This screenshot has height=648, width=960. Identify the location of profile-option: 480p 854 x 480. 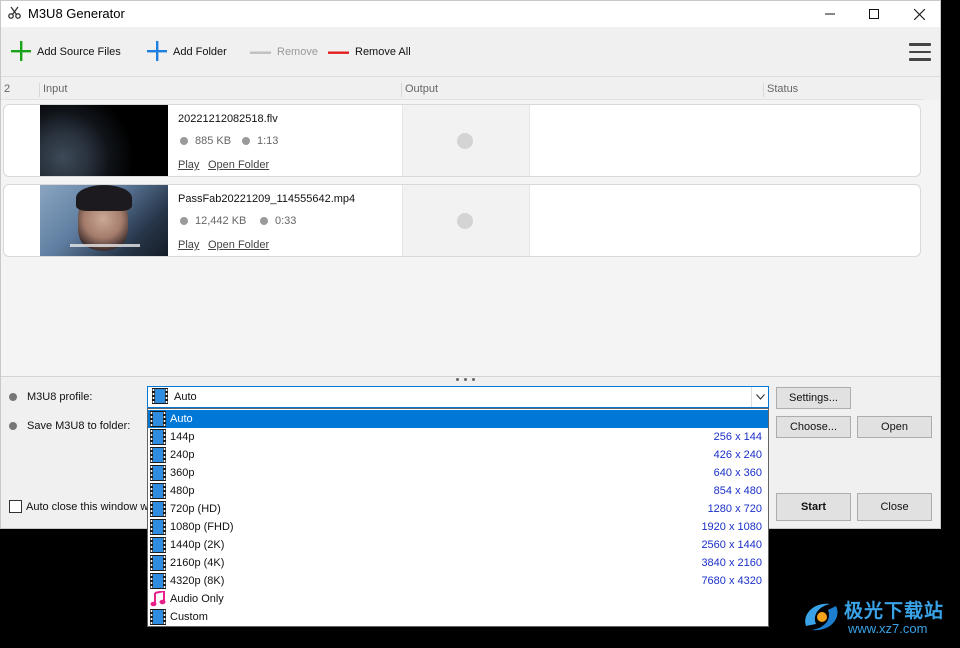
(458, 491).